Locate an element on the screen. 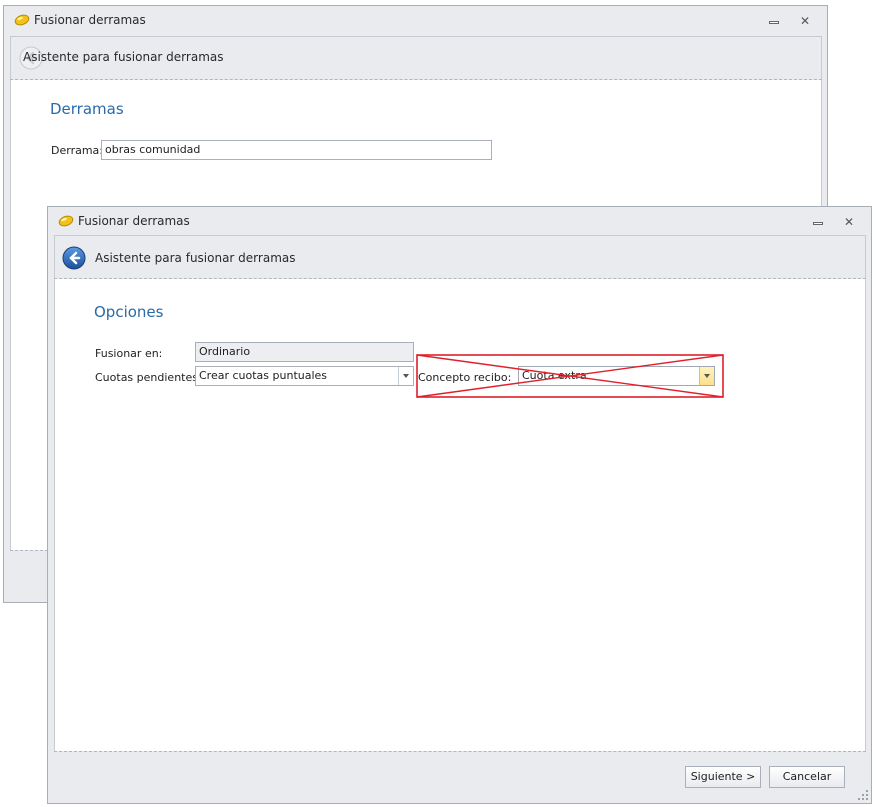 This screenshot has height=807, width=876. front-titlebar: Fusionar derramas ✕ is located at coordinates (459, 222).